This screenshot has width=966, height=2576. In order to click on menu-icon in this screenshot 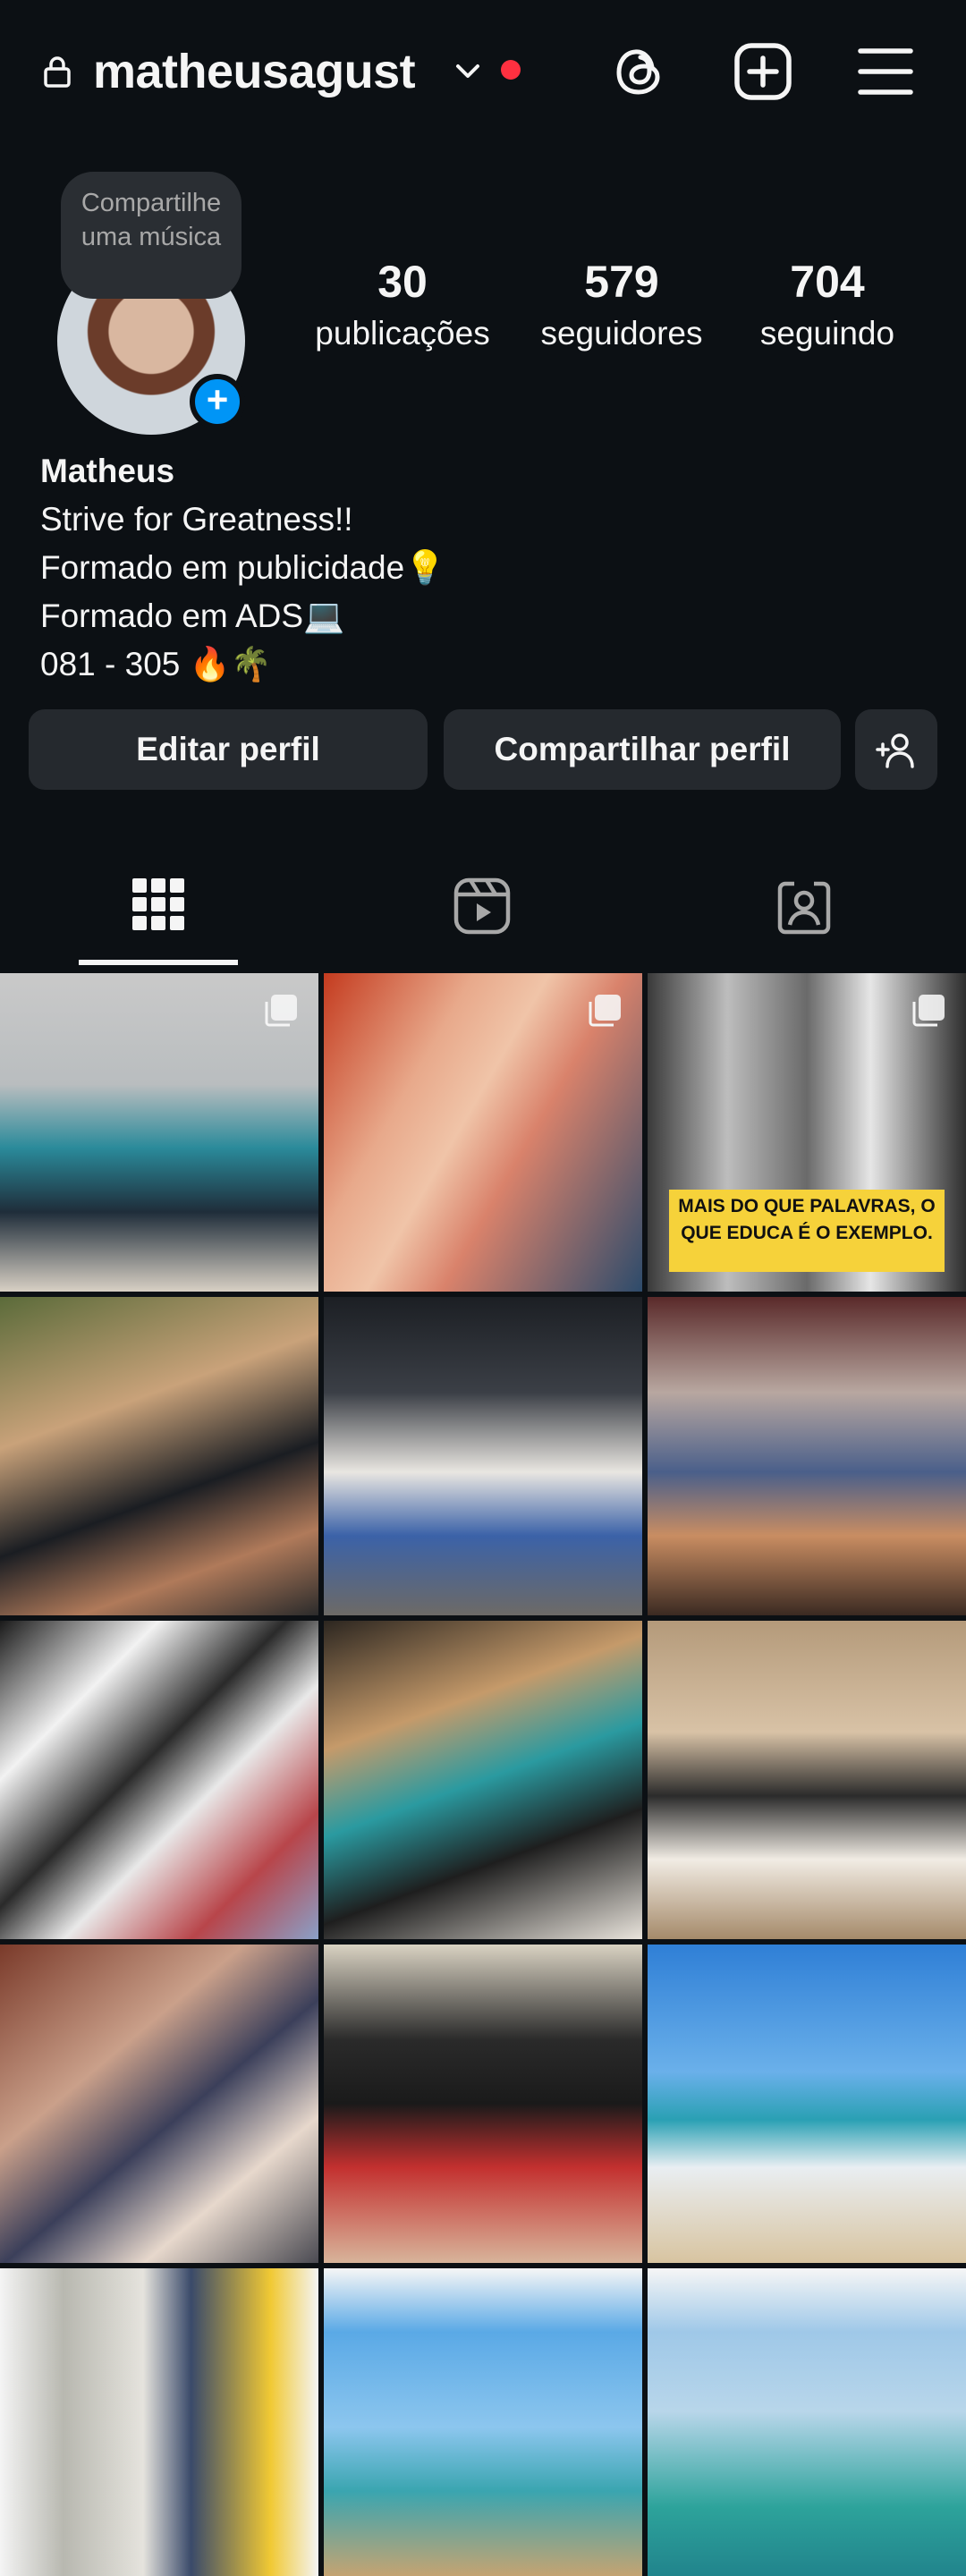, I will do `click(885, 71)`.